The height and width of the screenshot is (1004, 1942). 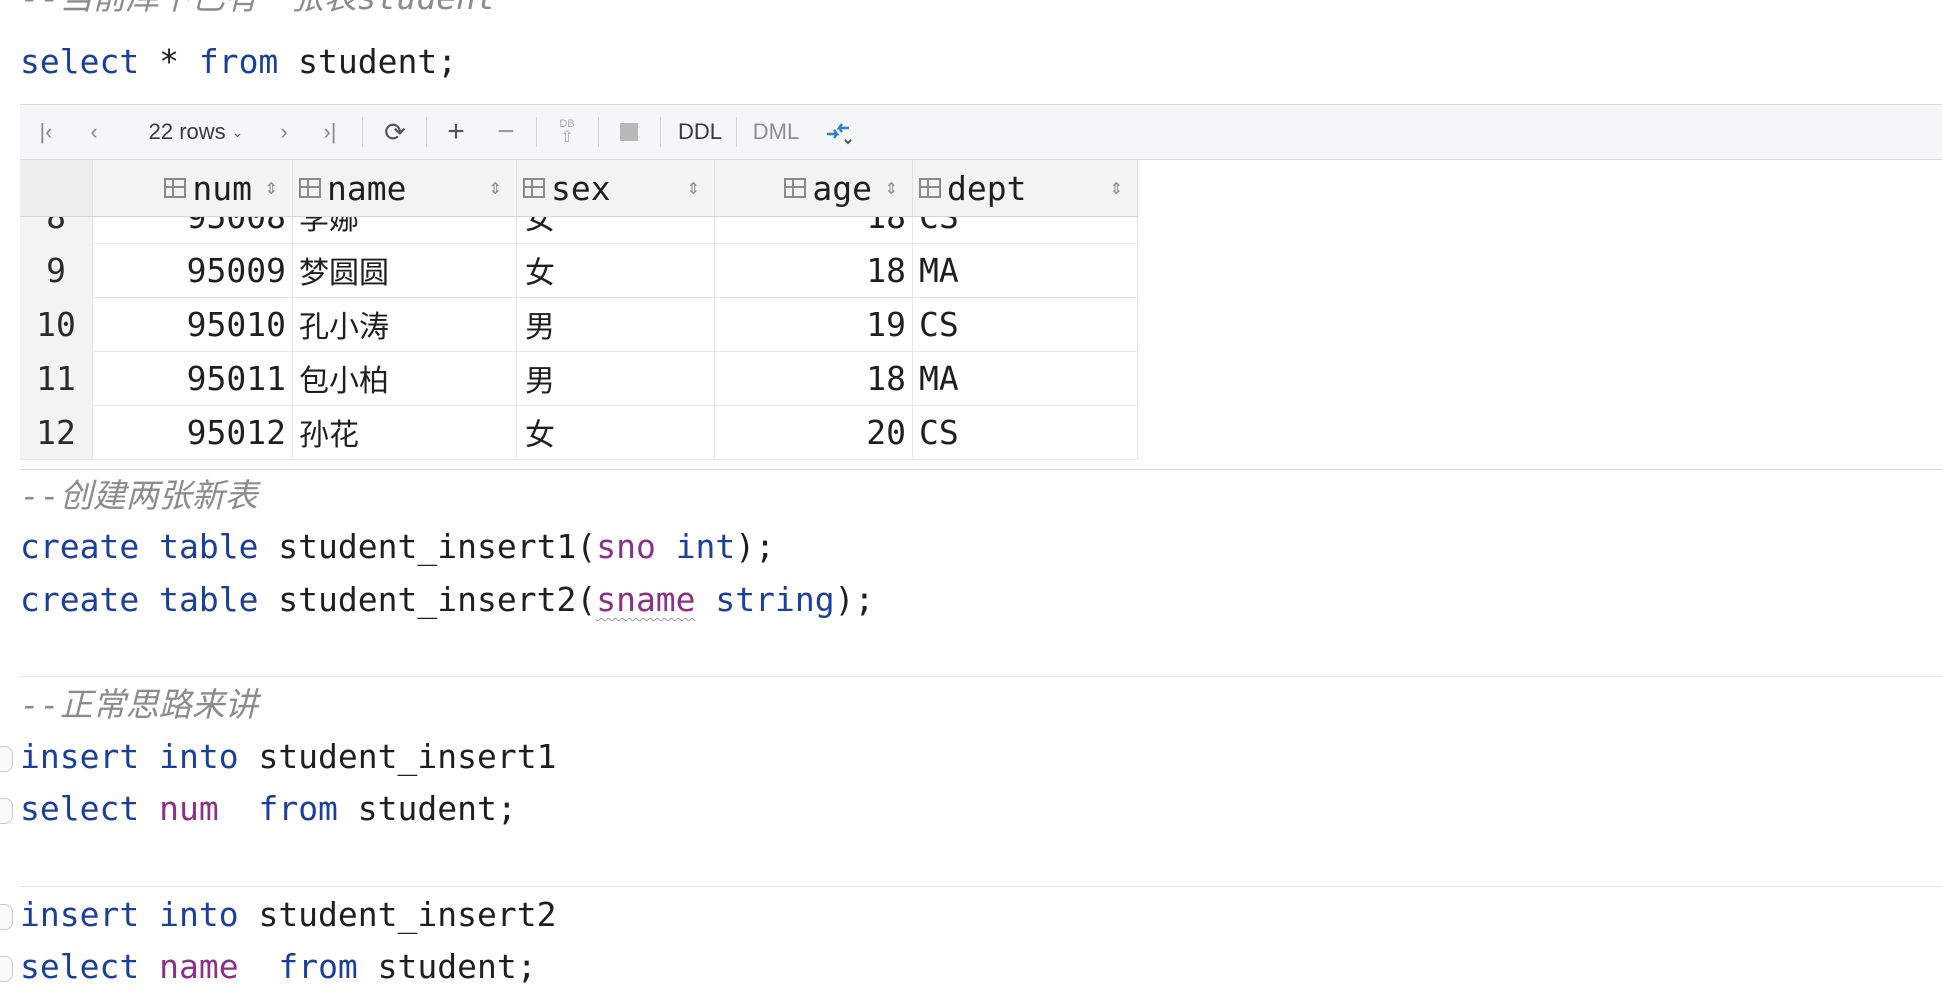 What do you see at coordinates (395, 132) in the screenshot?
I see `refresh-icon: ⟳` at bounding box center [395, 132].